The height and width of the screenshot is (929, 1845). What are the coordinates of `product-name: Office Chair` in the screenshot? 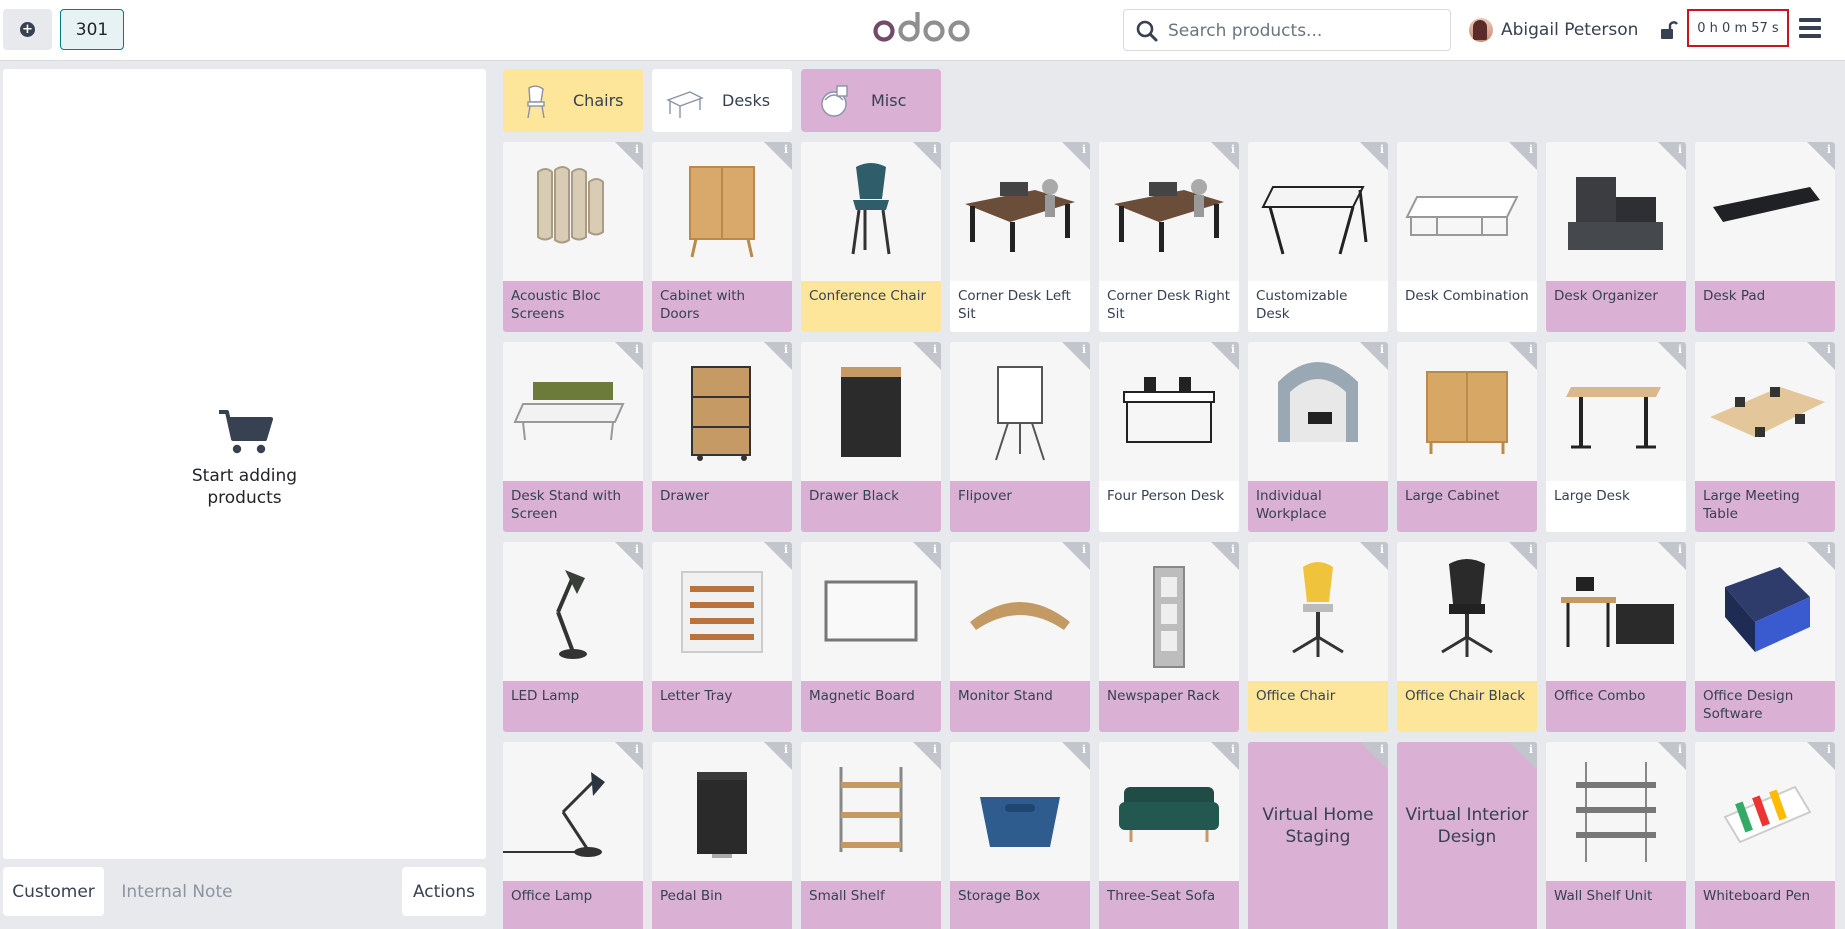 It's located at (1318, 706).